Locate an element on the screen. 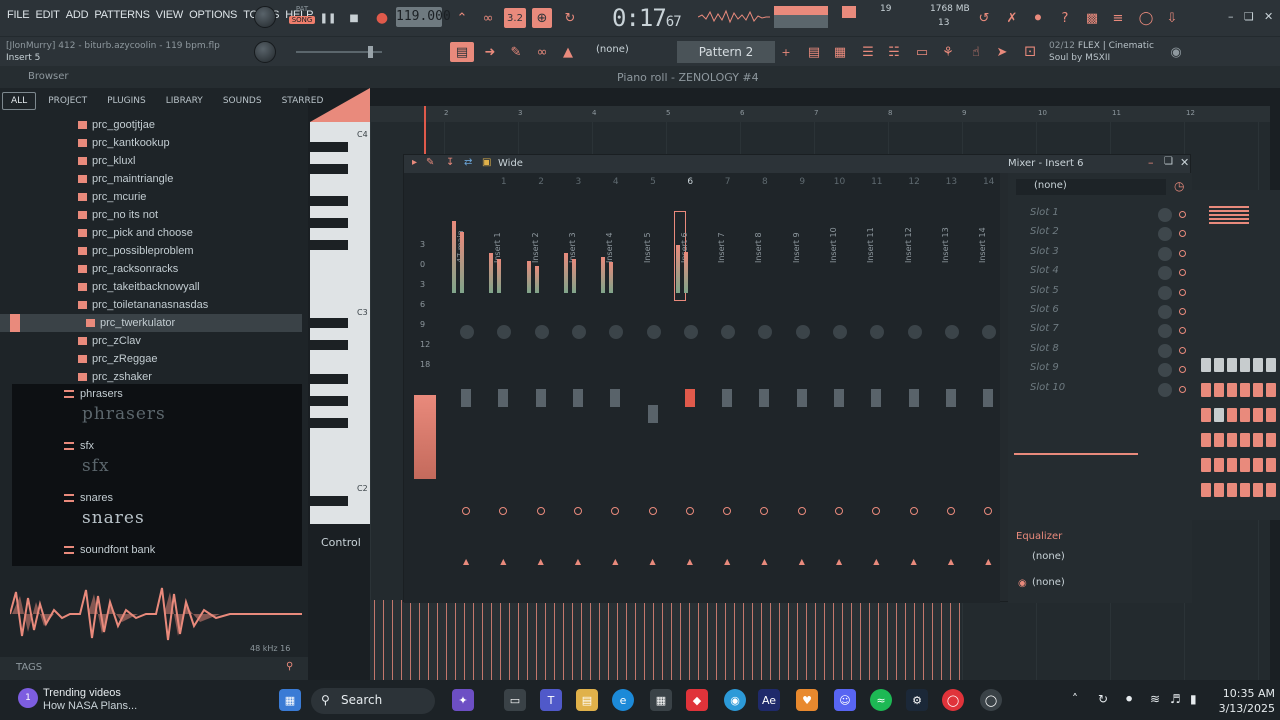  list-item: prc_kantkookup is located at coordinates (151, 143).